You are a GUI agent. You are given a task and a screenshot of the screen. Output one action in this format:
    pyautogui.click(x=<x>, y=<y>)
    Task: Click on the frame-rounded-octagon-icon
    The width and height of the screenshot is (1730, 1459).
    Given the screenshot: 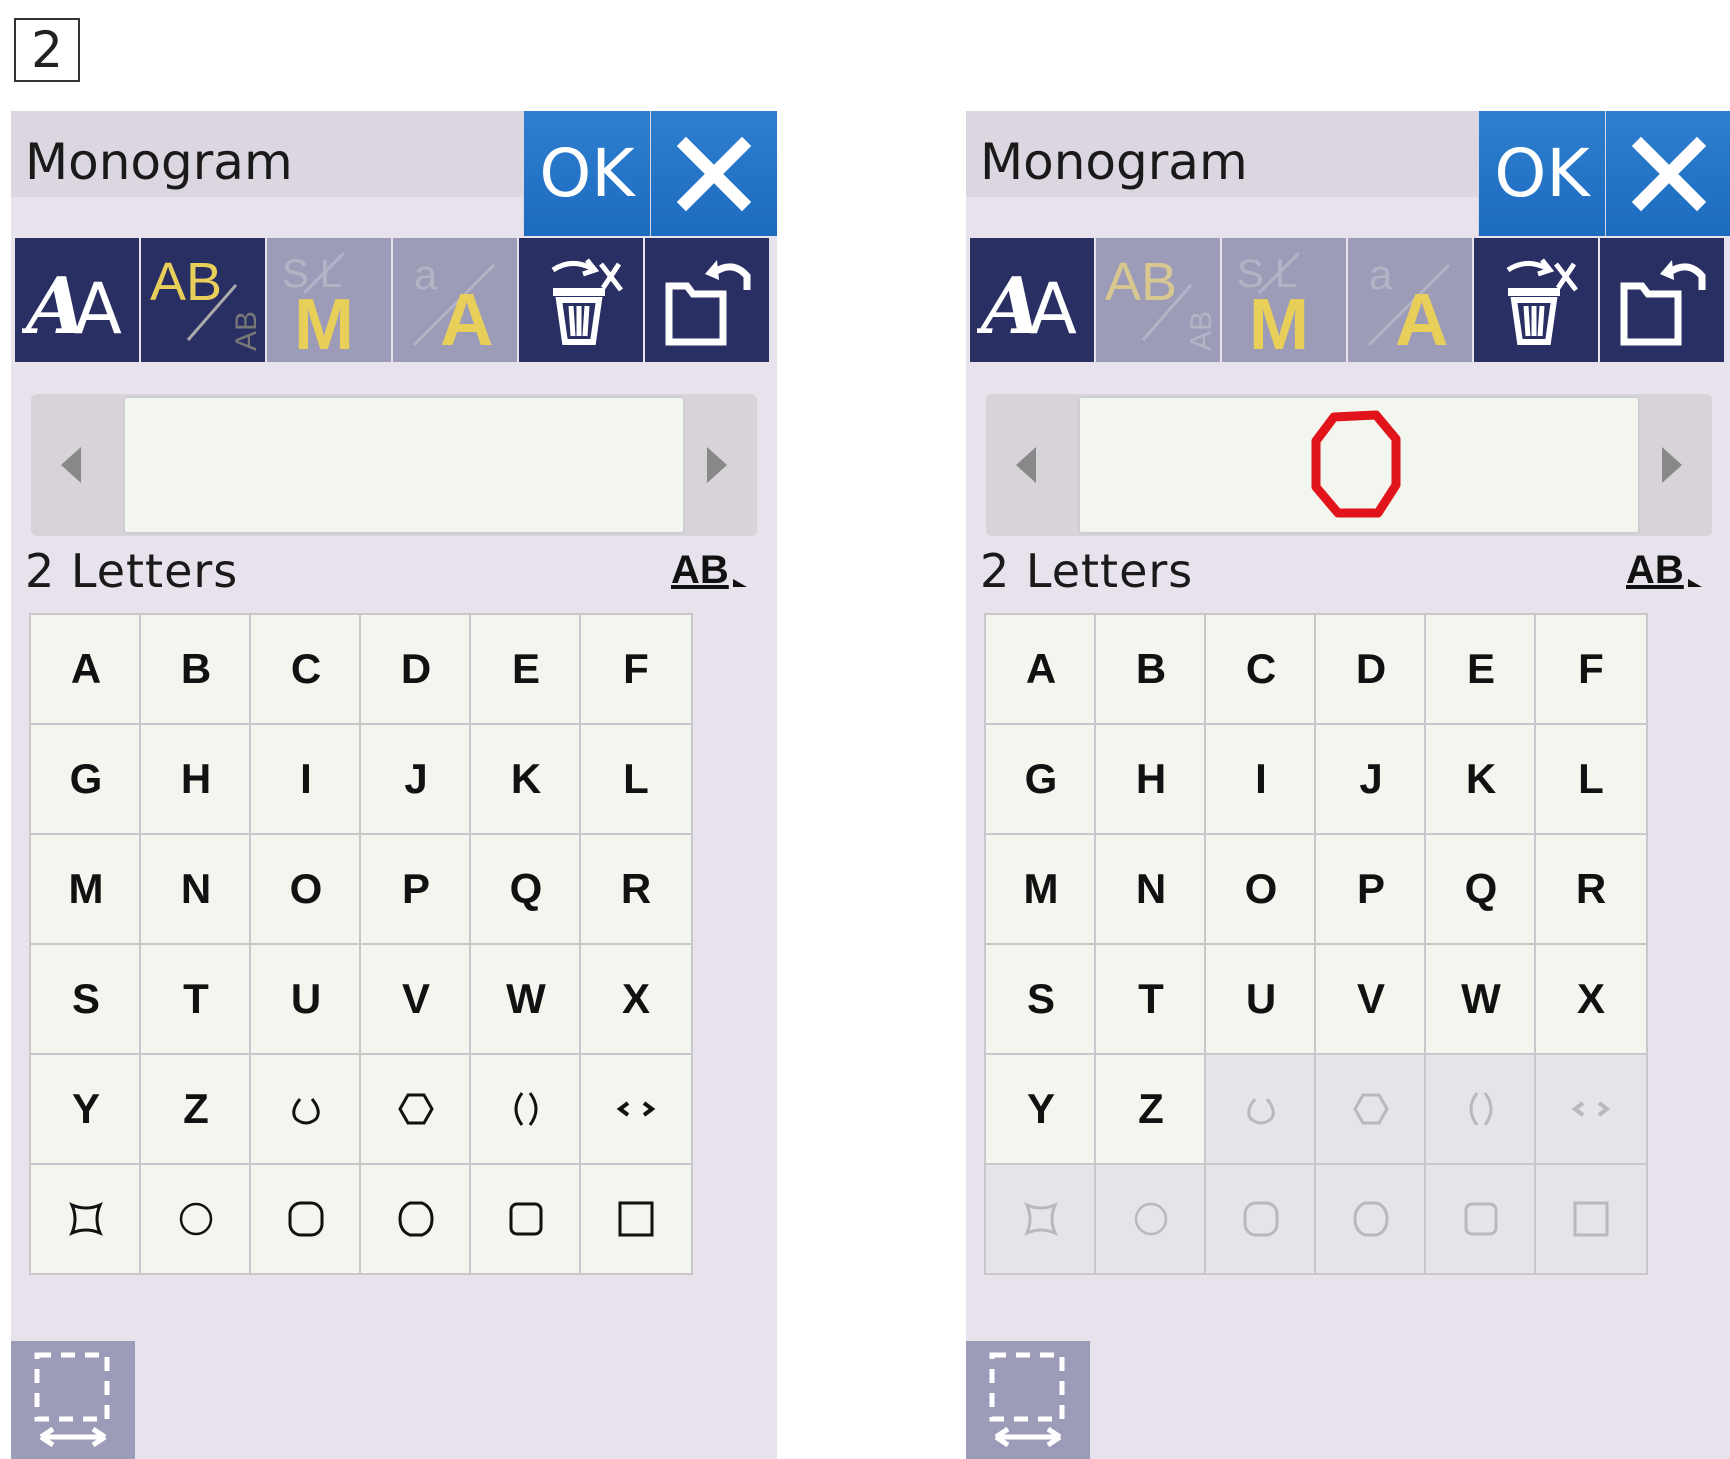 What is the action you would take?
    pyautogui.click(x=306, y=1219)
    